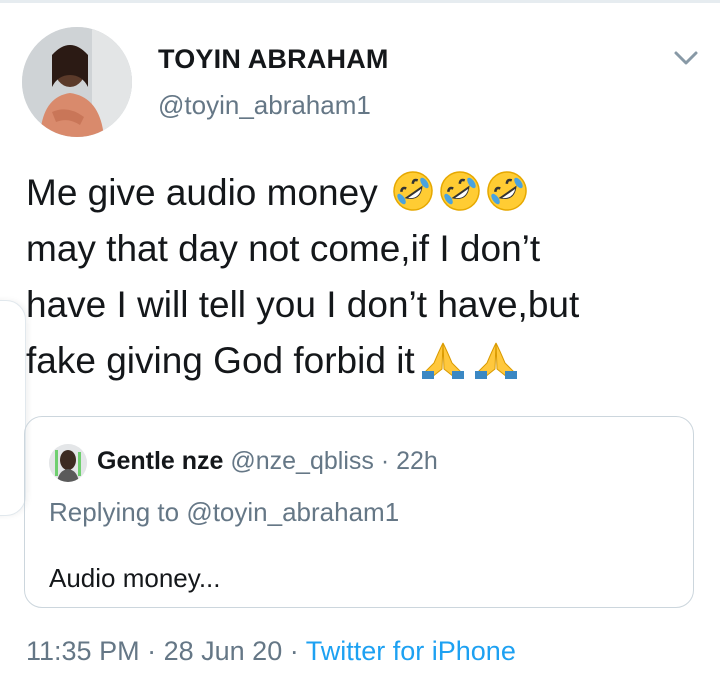 This screenshot has height=673, width=720. What do you see at coordinates (411, 651) in the screenshot?
I see `tweet-source-link: Twitter for iPhone` at bounding box center [411, 651].